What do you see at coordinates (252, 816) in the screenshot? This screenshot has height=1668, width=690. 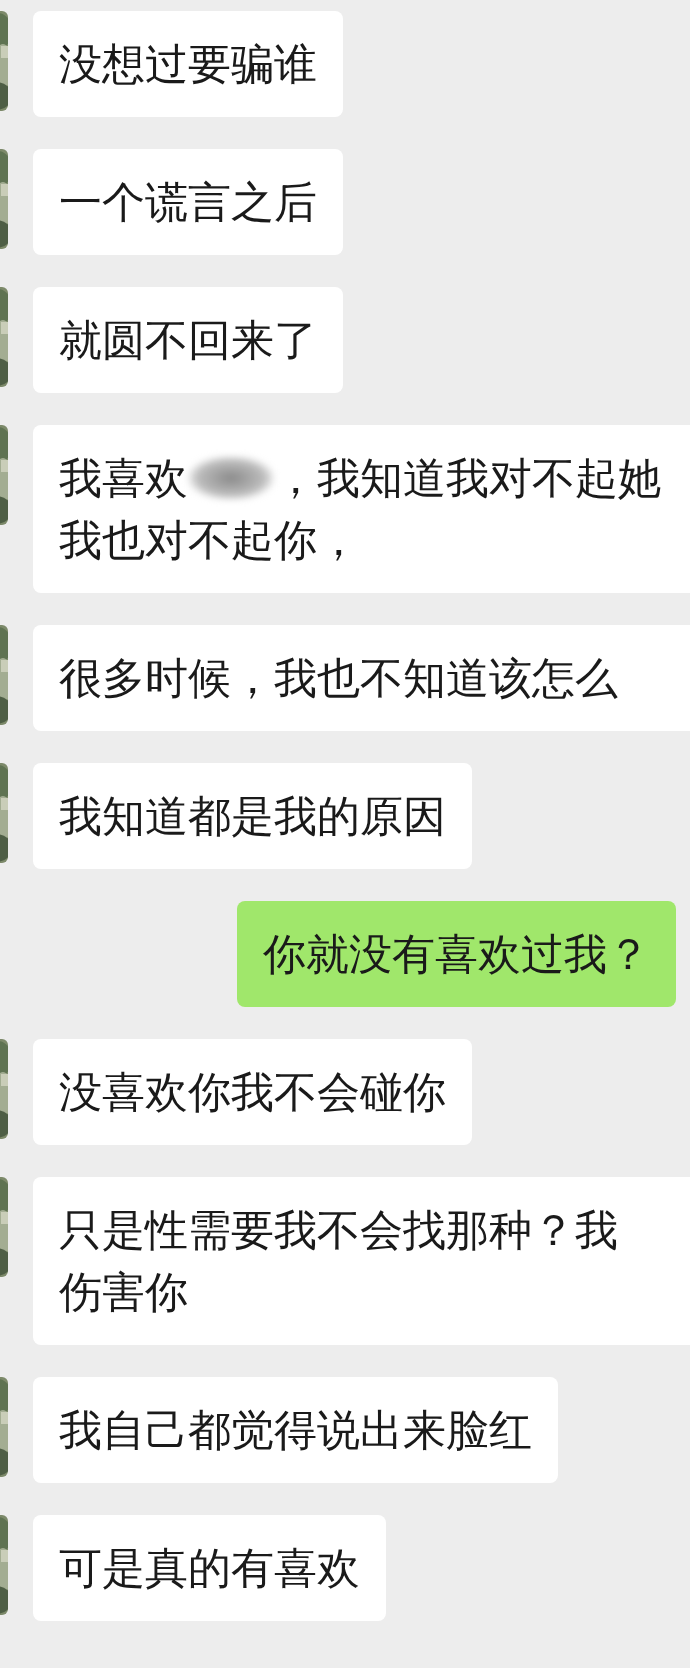 I see `message-text: 我知道都是我的原因` at bounding box center [252, 816].